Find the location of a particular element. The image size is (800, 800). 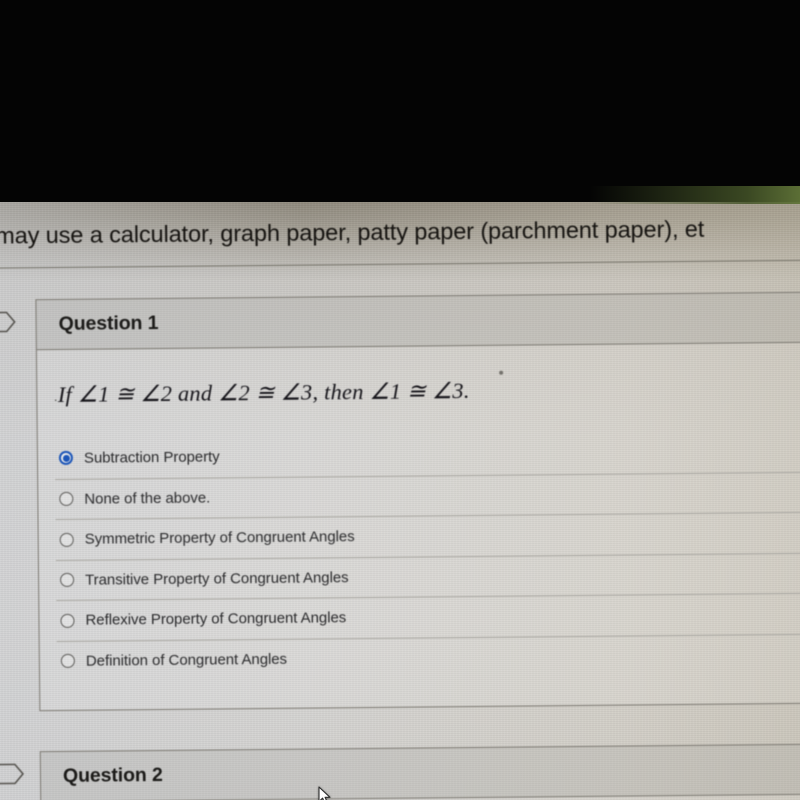

option-row-3: Transitive Property of Congruent Angles is located at coordinates (427, 576).